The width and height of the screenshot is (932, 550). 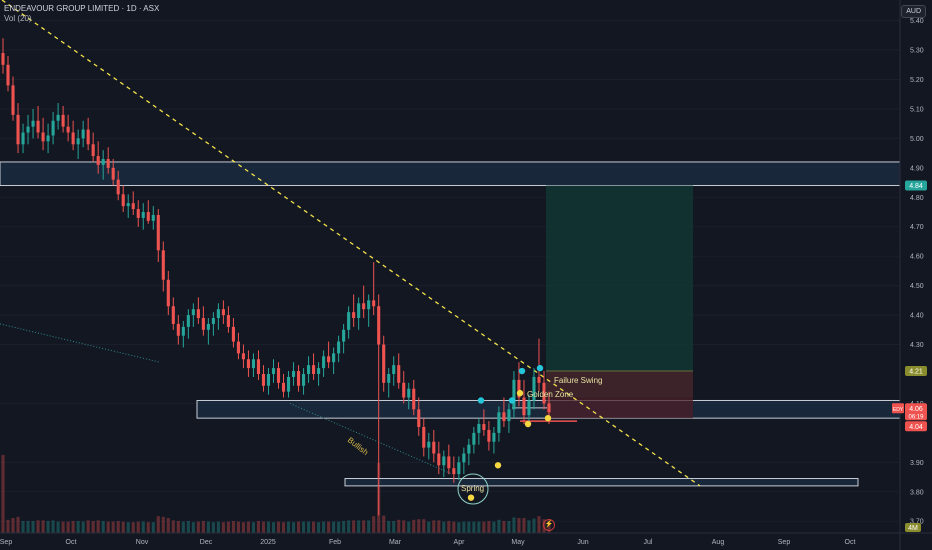 I want to click on symbol-title: ENDEAVOUR GROUP LIMITED · 1D · ASX, so click(x=81, y=9).